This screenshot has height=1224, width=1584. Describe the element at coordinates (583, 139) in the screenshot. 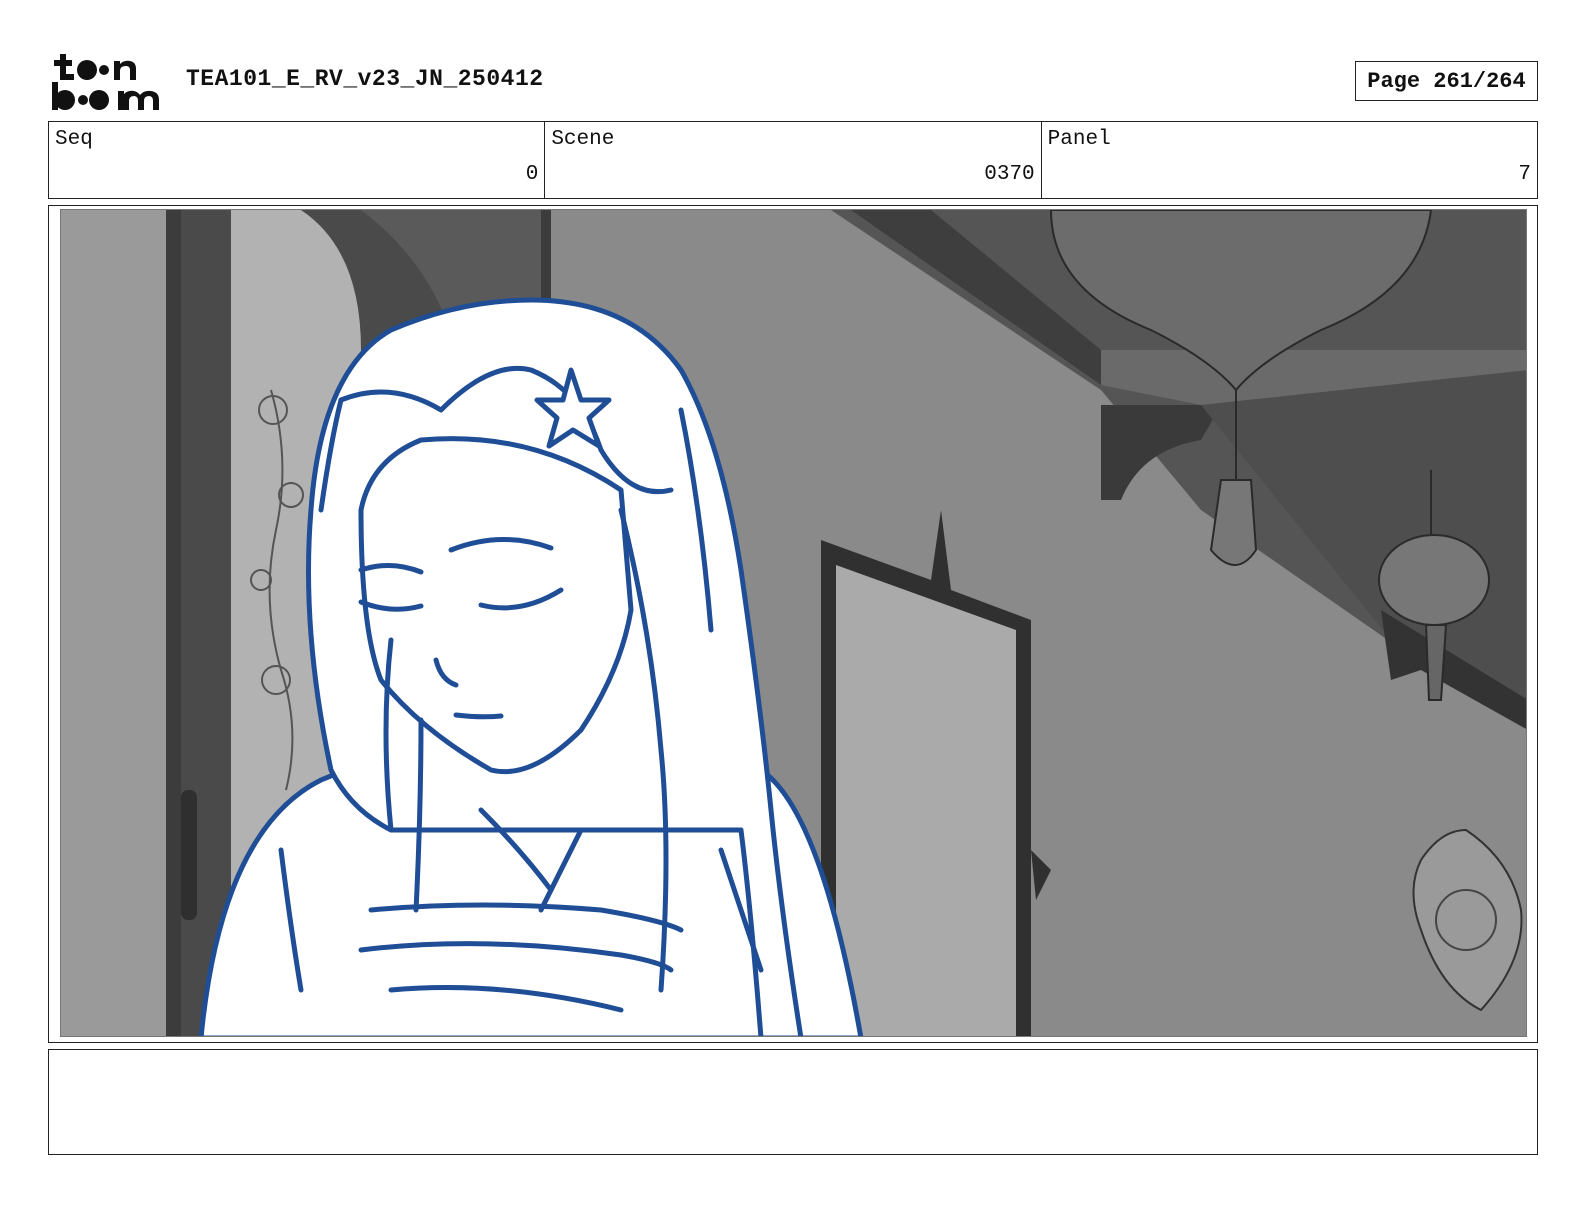

I see `scene-label: Scene` at that location.